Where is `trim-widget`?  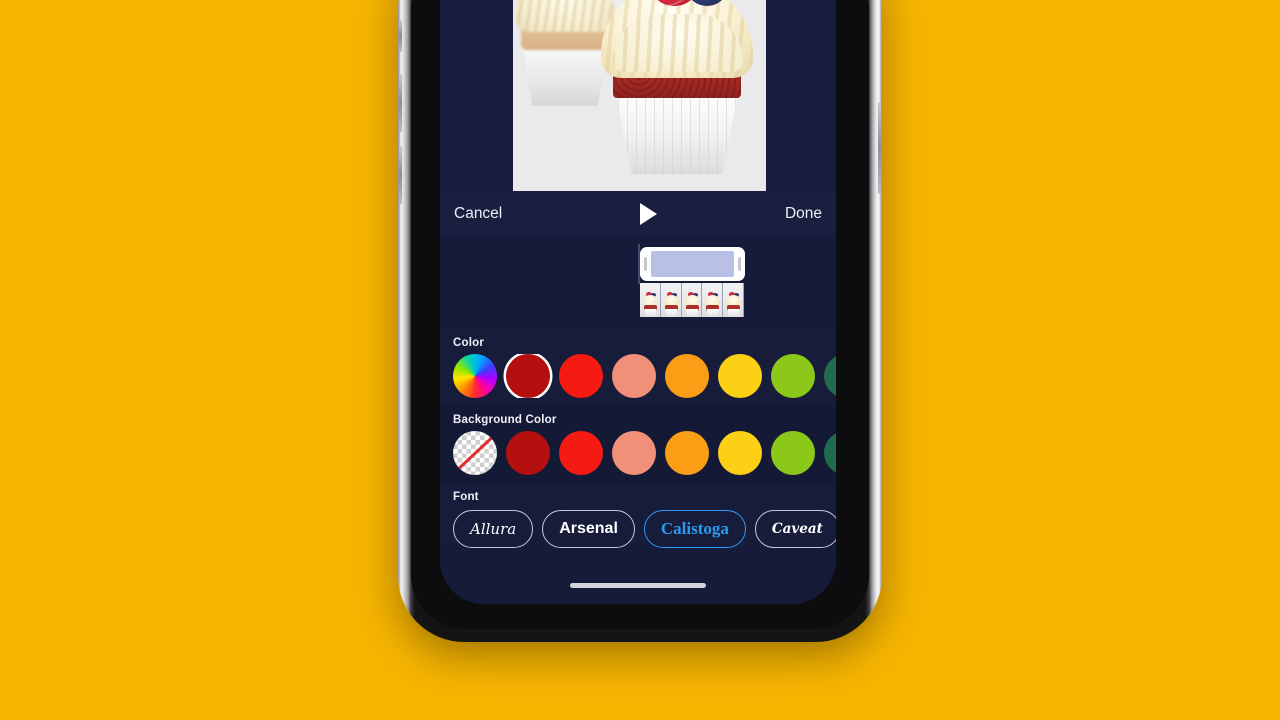 trim-widget is located at coordinates (691, 264).